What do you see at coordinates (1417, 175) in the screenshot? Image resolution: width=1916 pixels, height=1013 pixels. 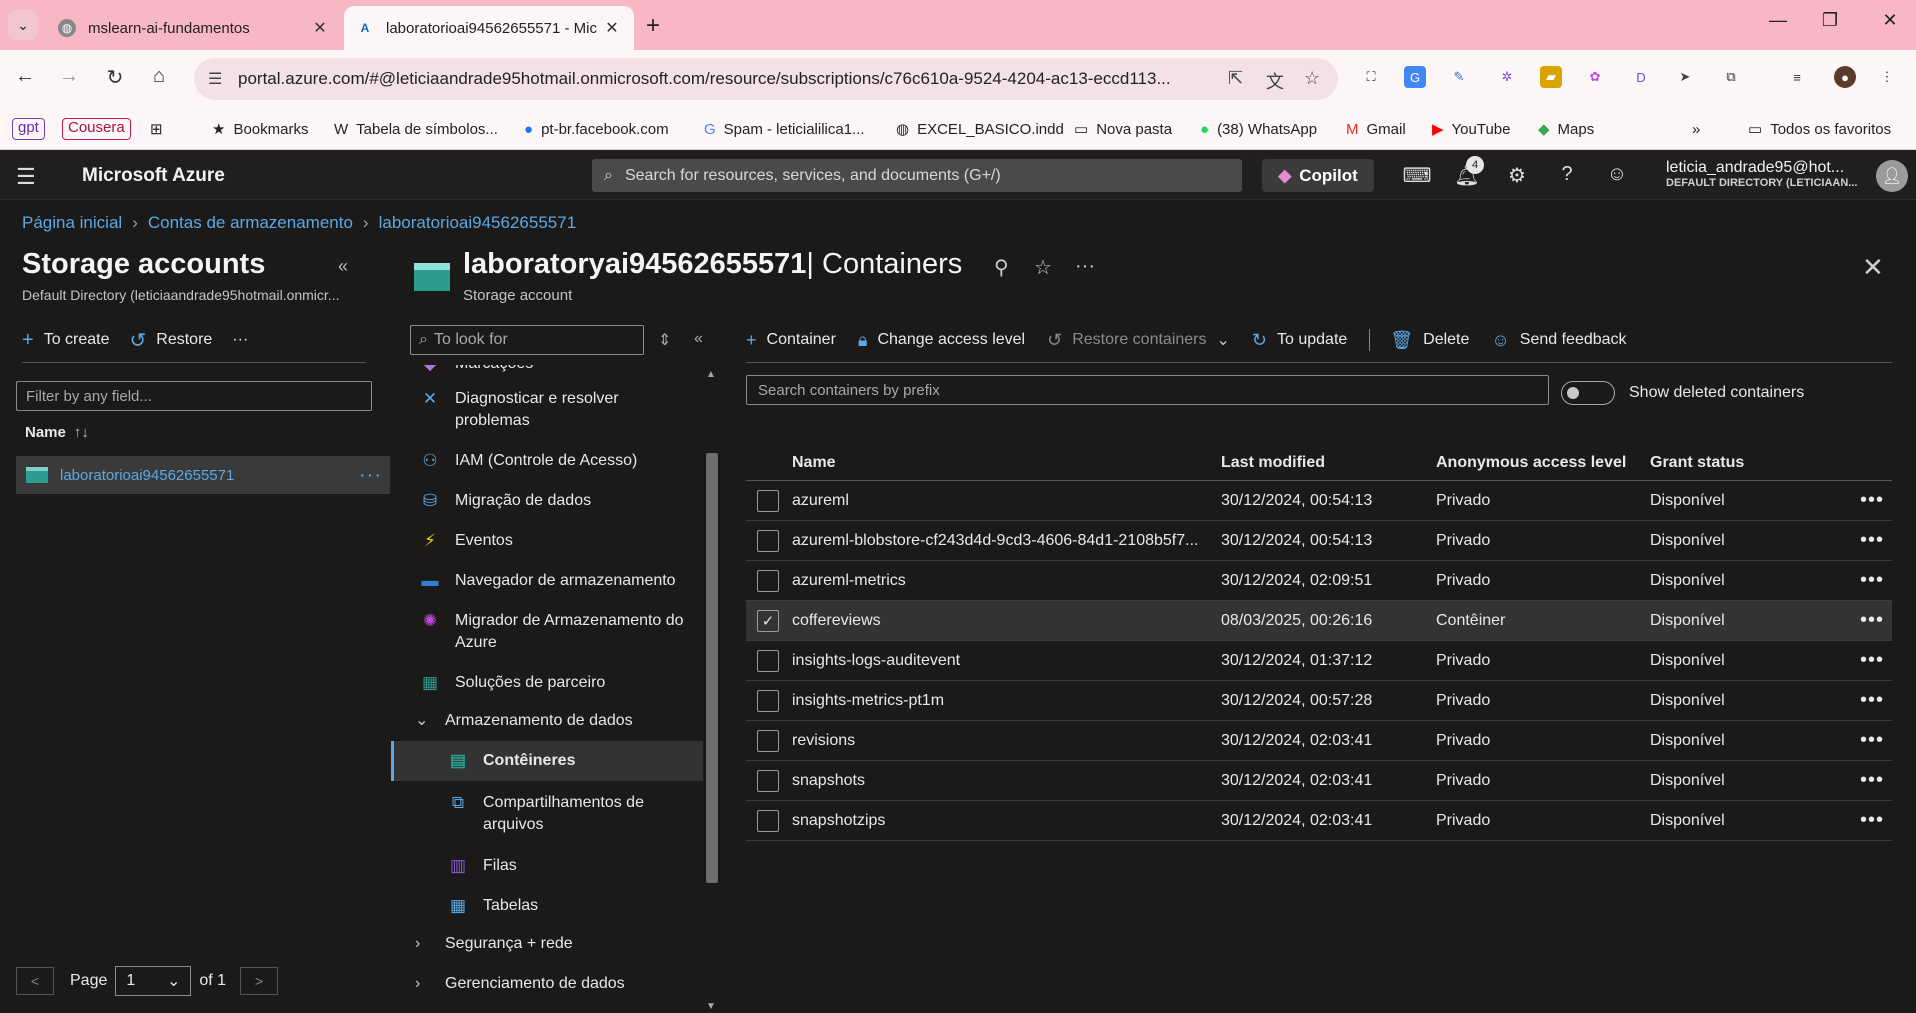 I see `cloud-shell-icon: ⌨` at bounding box center [1417, 175].